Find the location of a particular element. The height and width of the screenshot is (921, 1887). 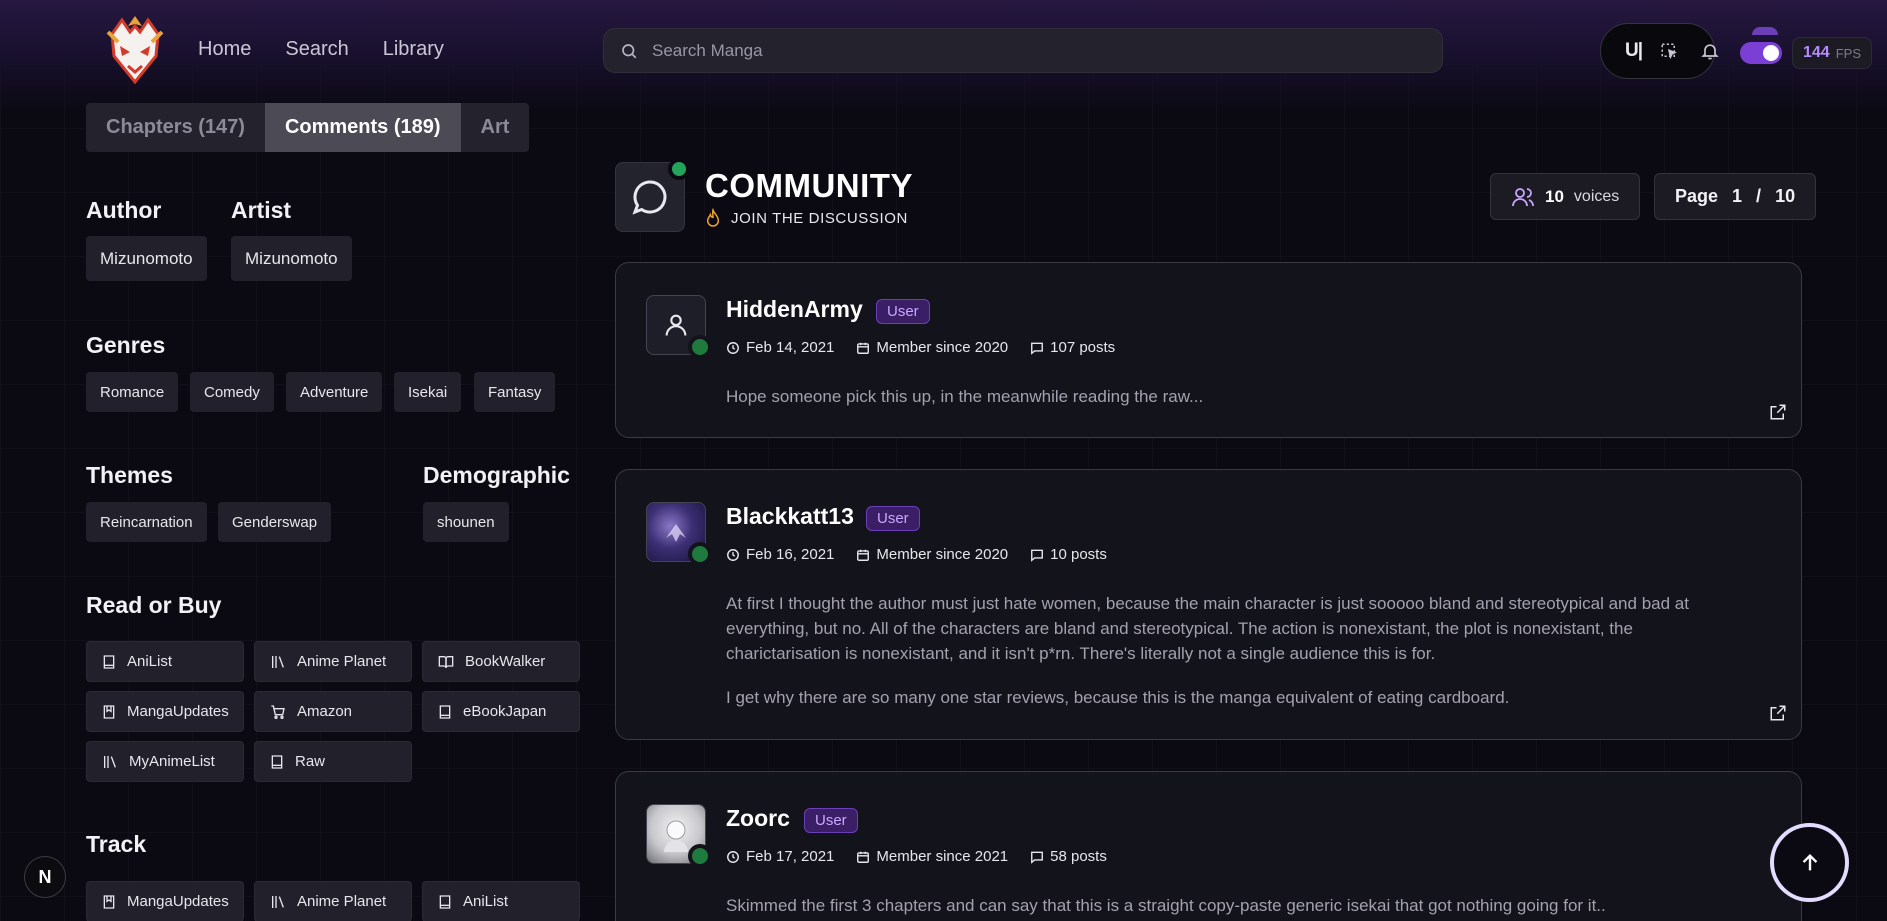

comment-username: Zoorc is located at coordinates (758, 818).